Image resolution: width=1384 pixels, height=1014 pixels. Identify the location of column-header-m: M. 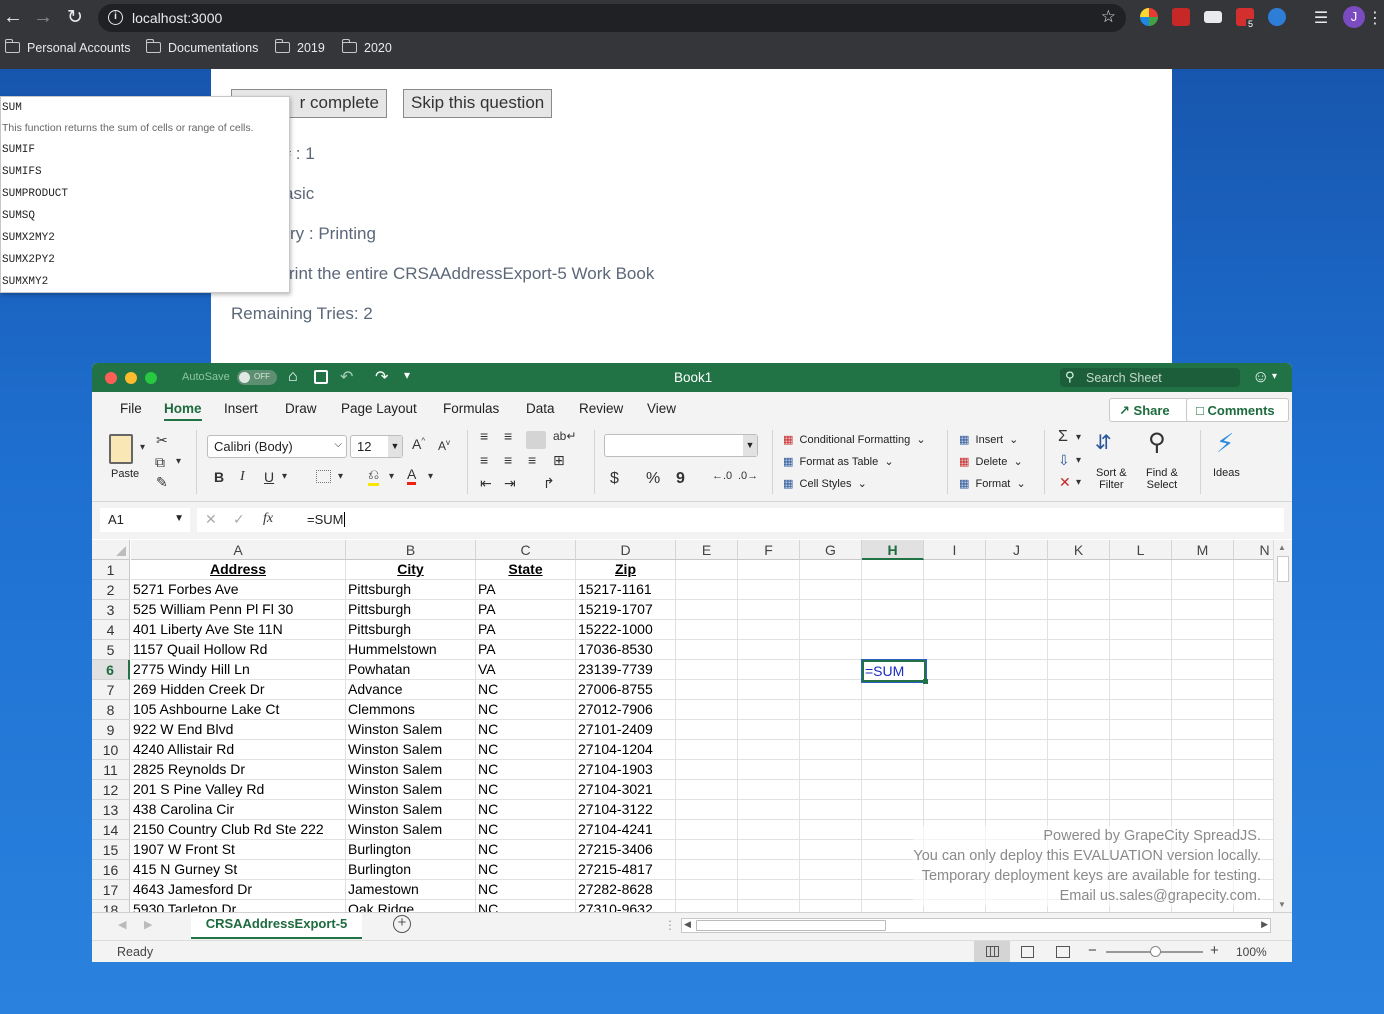
(1203, 550).